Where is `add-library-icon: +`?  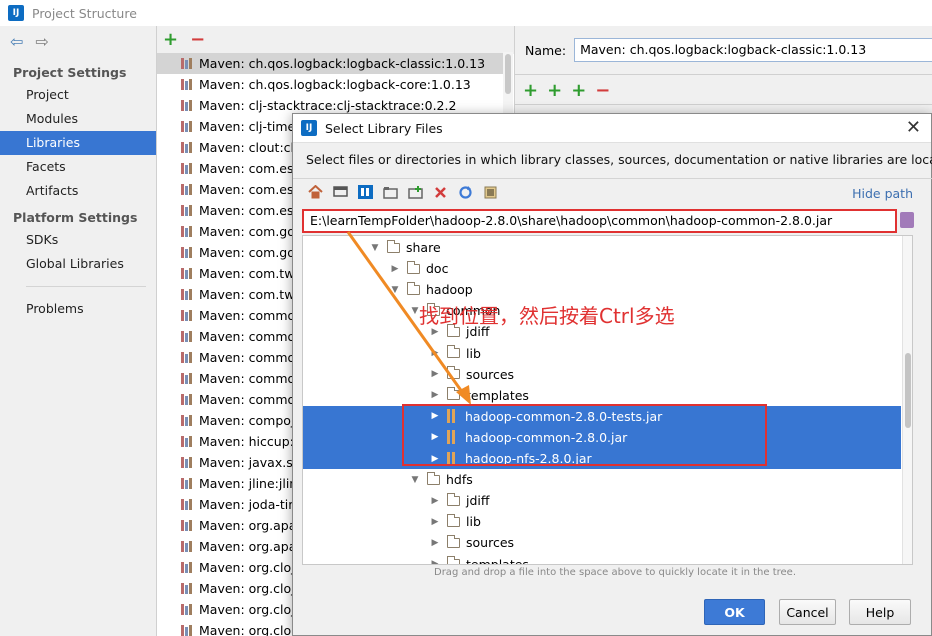 add-library-icon: + is located at coordinates (170, 40).